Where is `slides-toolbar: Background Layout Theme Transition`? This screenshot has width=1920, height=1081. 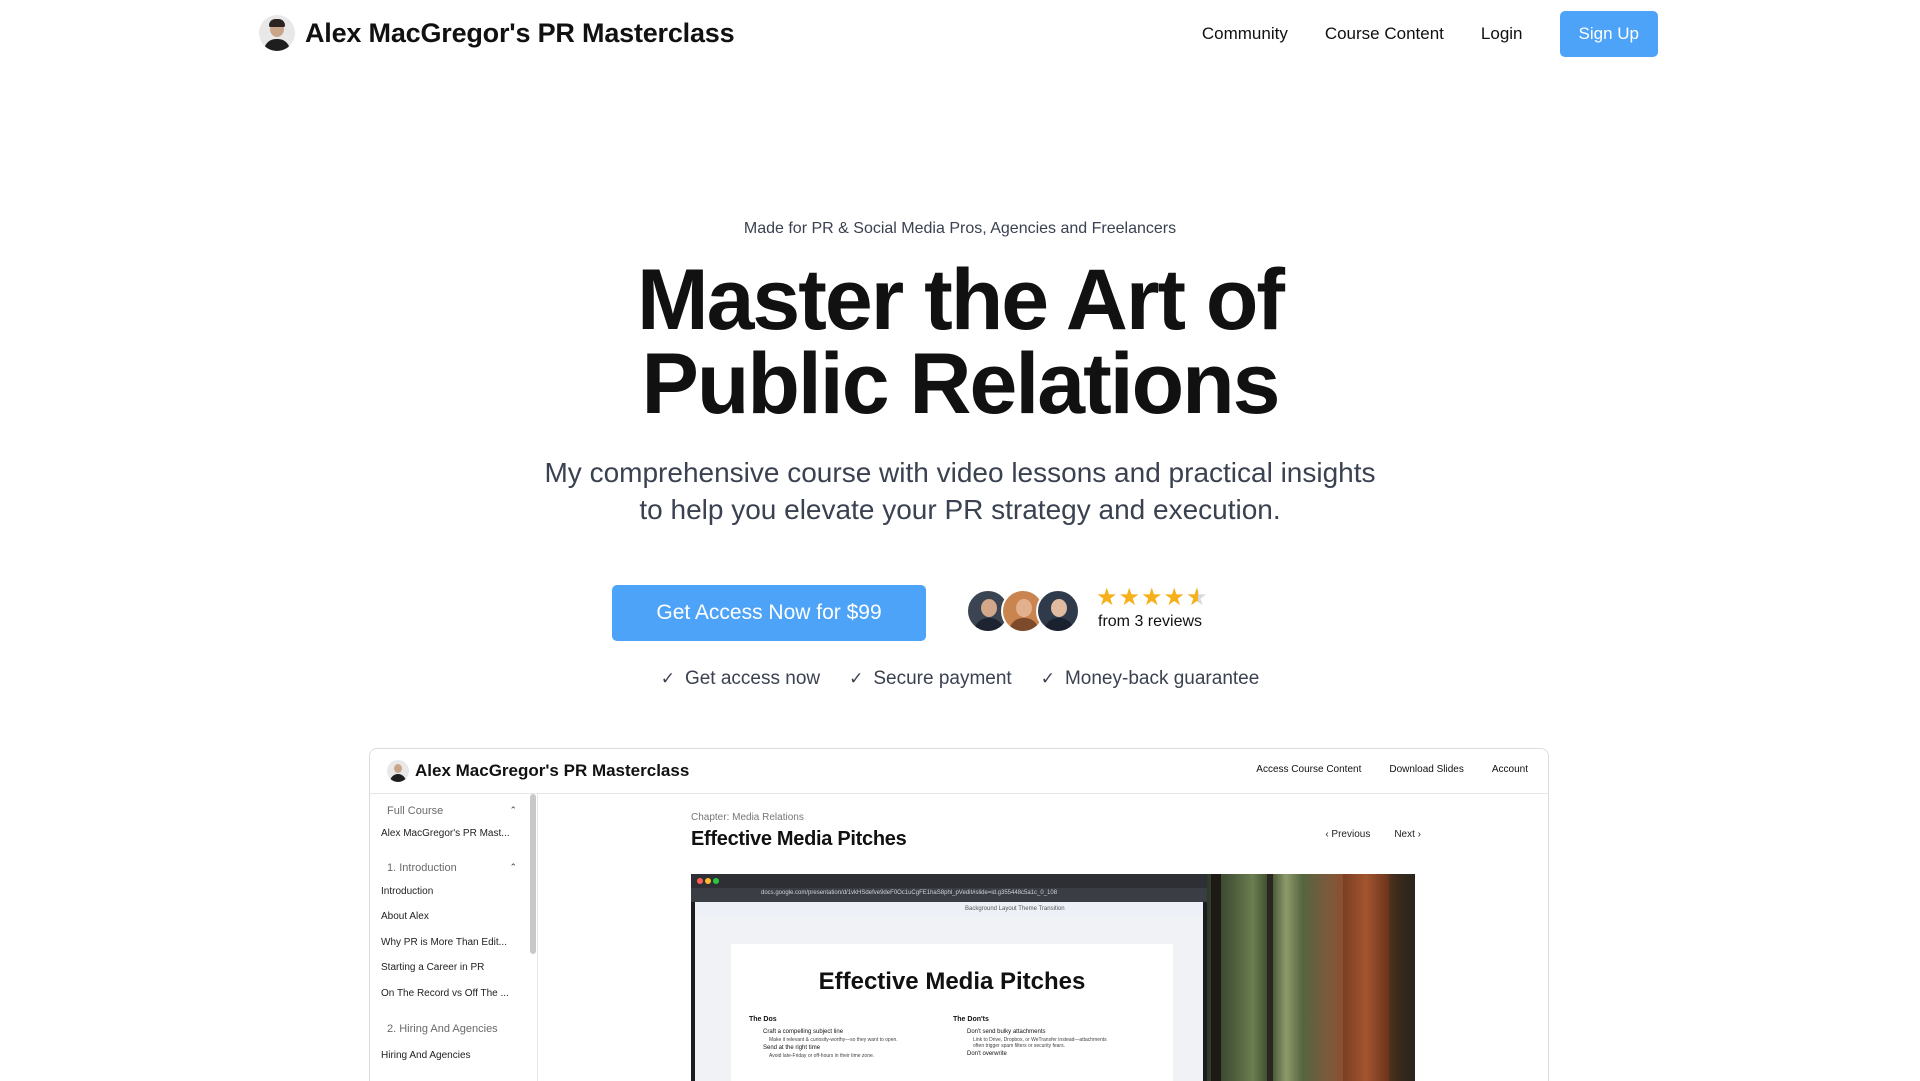
slides-toolbar: Background Layout Theme Transition is located at coordinates (949, 909).